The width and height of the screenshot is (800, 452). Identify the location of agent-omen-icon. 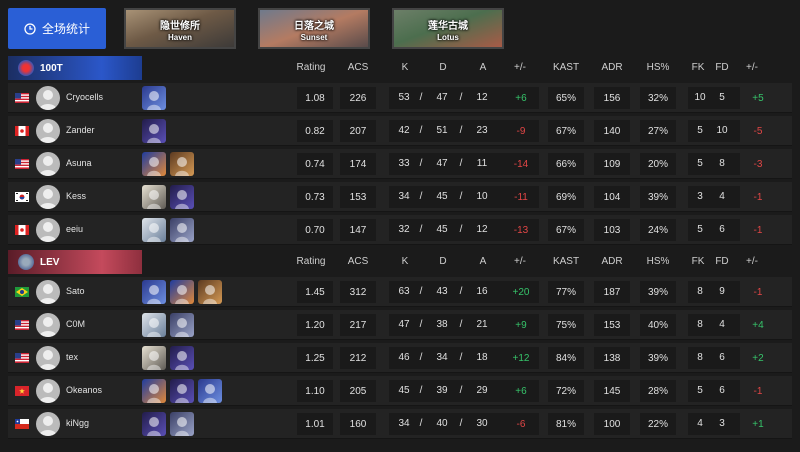
(182, 197).